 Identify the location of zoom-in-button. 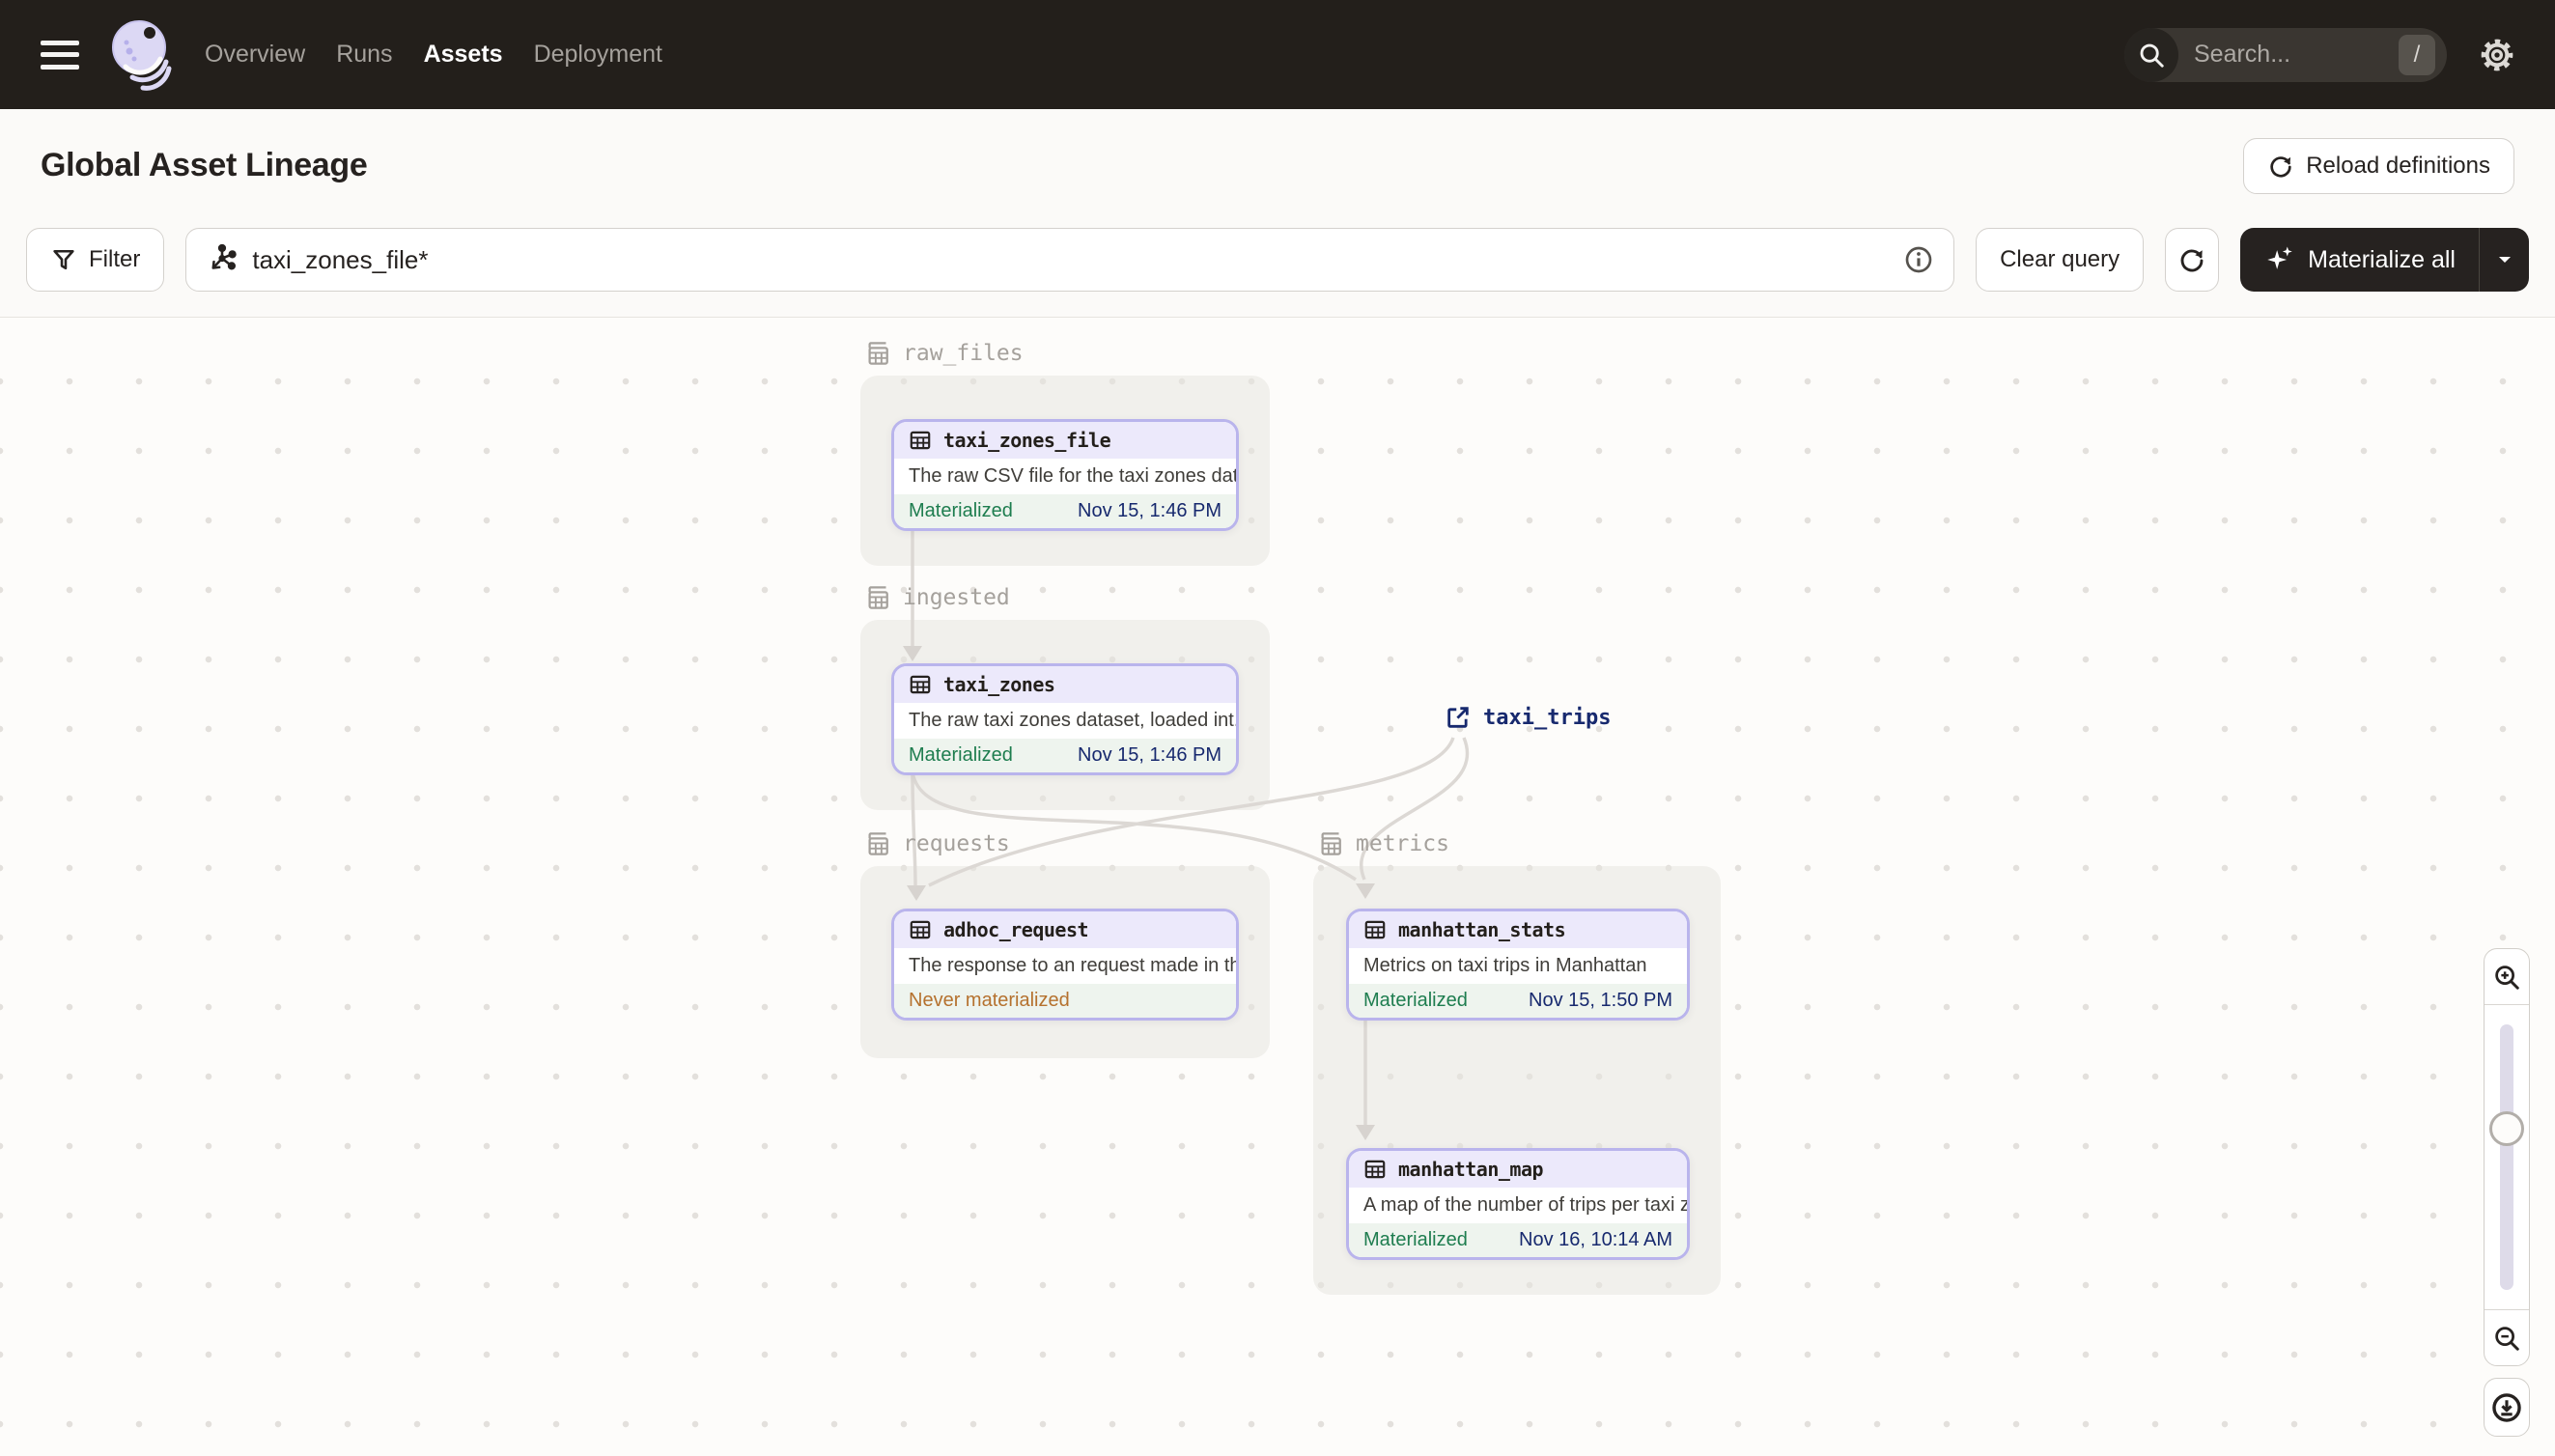
(2507, 977).